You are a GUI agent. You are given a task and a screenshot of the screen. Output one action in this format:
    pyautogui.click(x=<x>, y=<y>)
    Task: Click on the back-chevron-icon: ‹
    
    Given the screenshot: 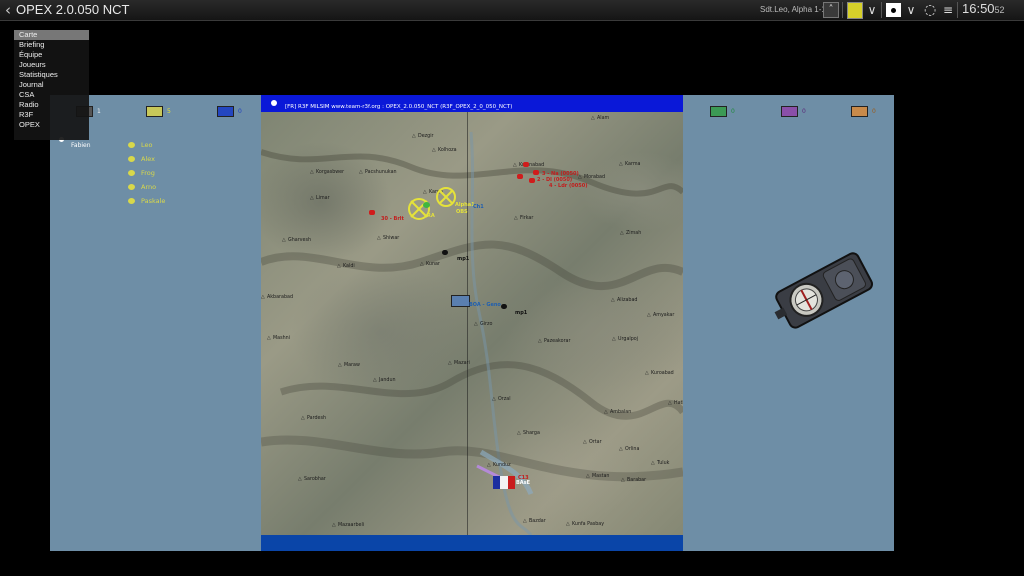 What is the action you would take?
    pyautogui.click(x=8, y=10)
    